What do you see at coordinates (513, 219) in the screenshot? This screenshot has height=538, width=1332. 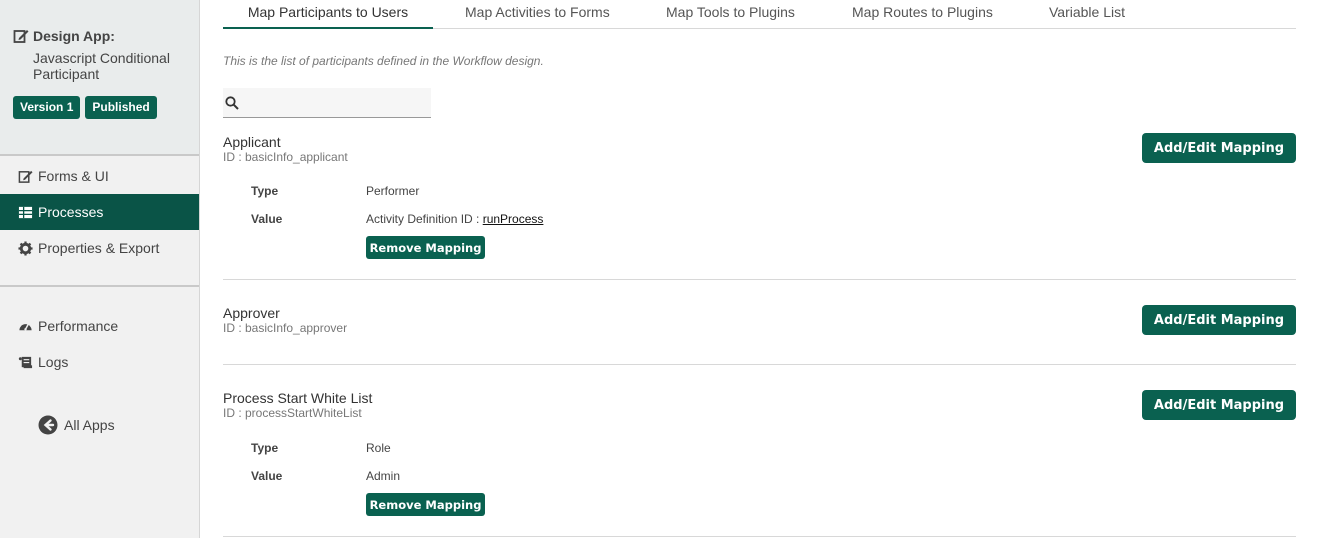 I see `activity-definition-link: runProcess` at bounding box center [513, 219].